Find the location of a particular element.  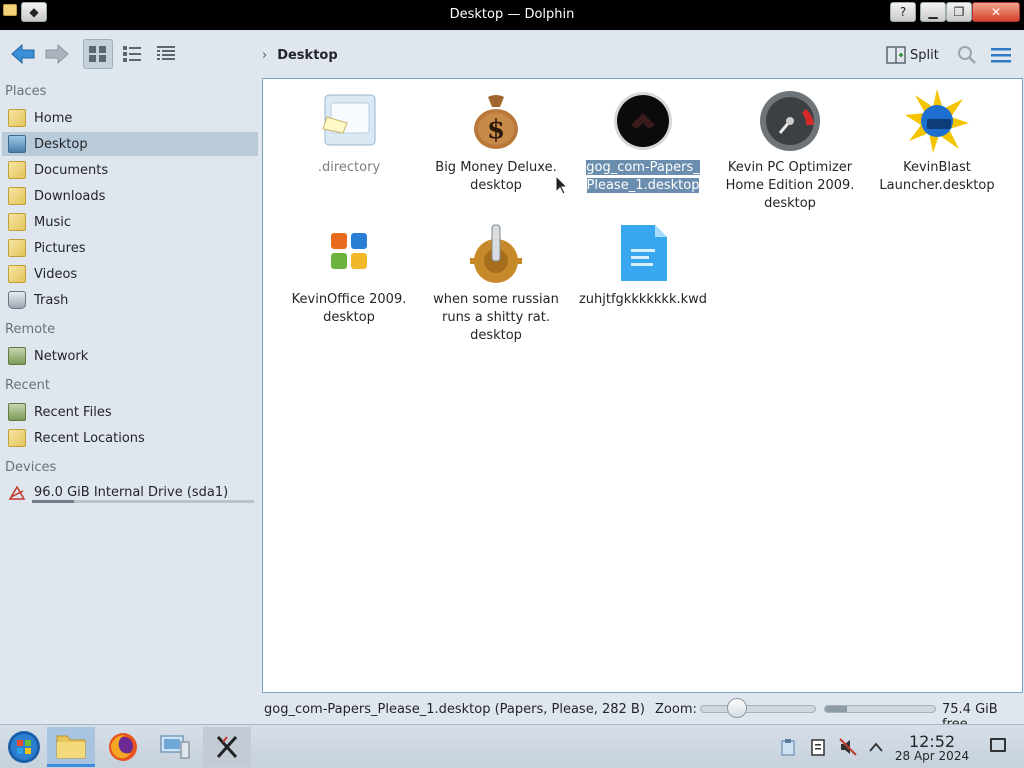

chevron-right-icon: › is located at coordinates (264, 55).